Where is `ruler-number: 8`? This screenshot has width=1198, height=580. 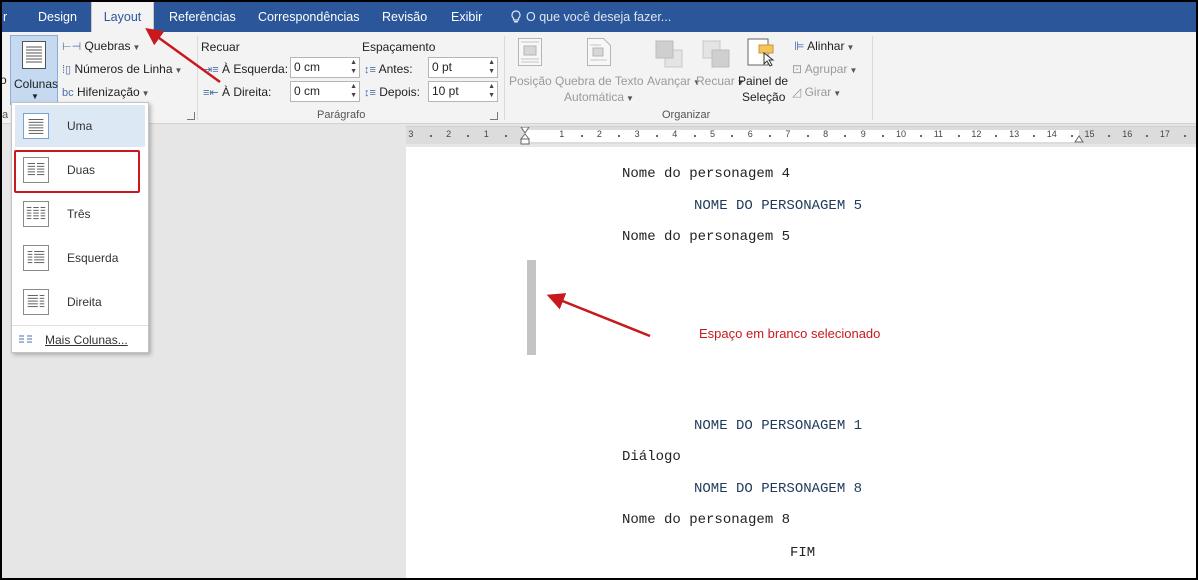 ruler-number: 8 is located at coordinates (826, 134).